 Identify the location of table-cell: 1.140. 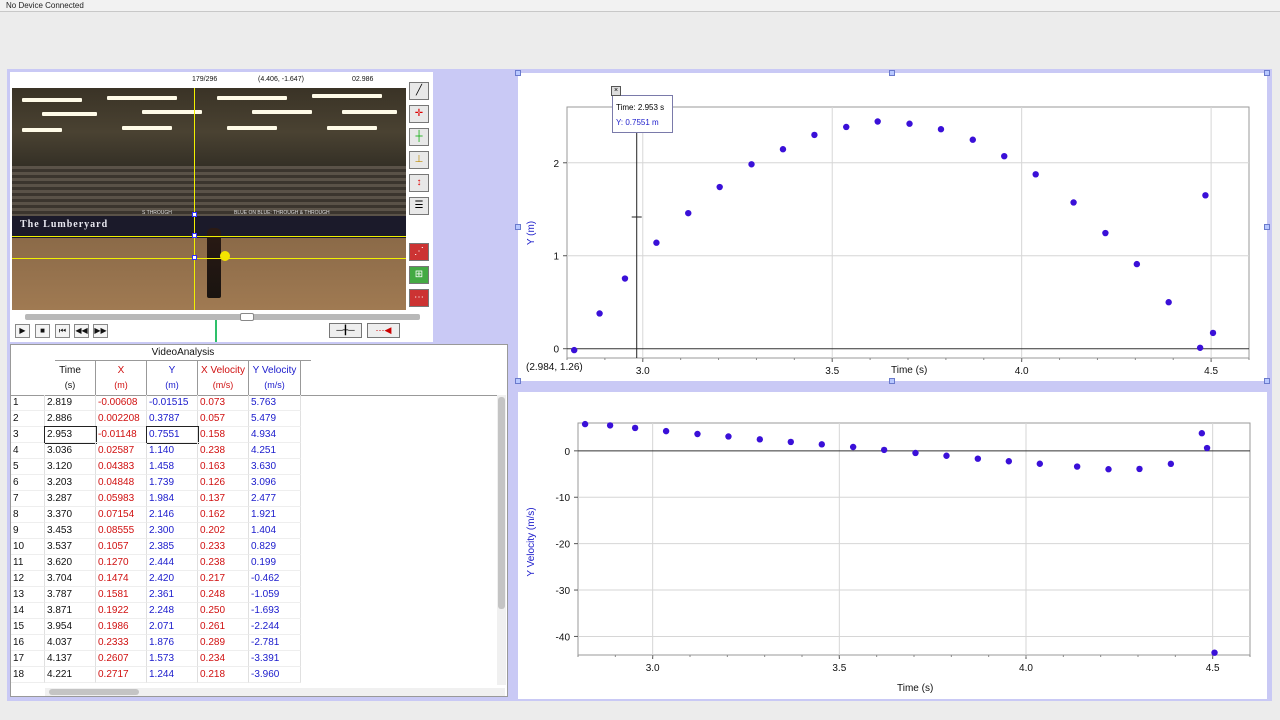
(172, 451).